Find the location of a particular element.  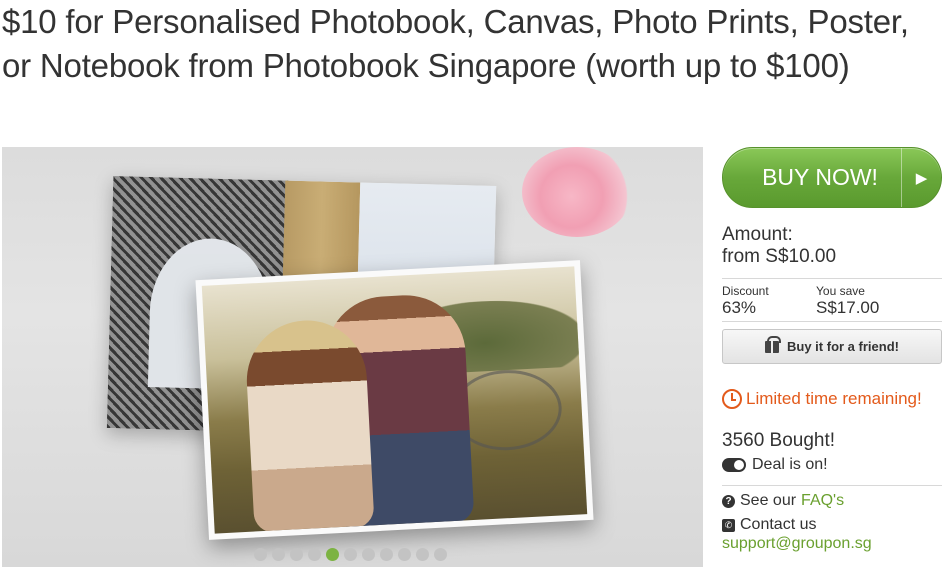

chevron-right-icon: ▶ is located at coordinates (921, 177).